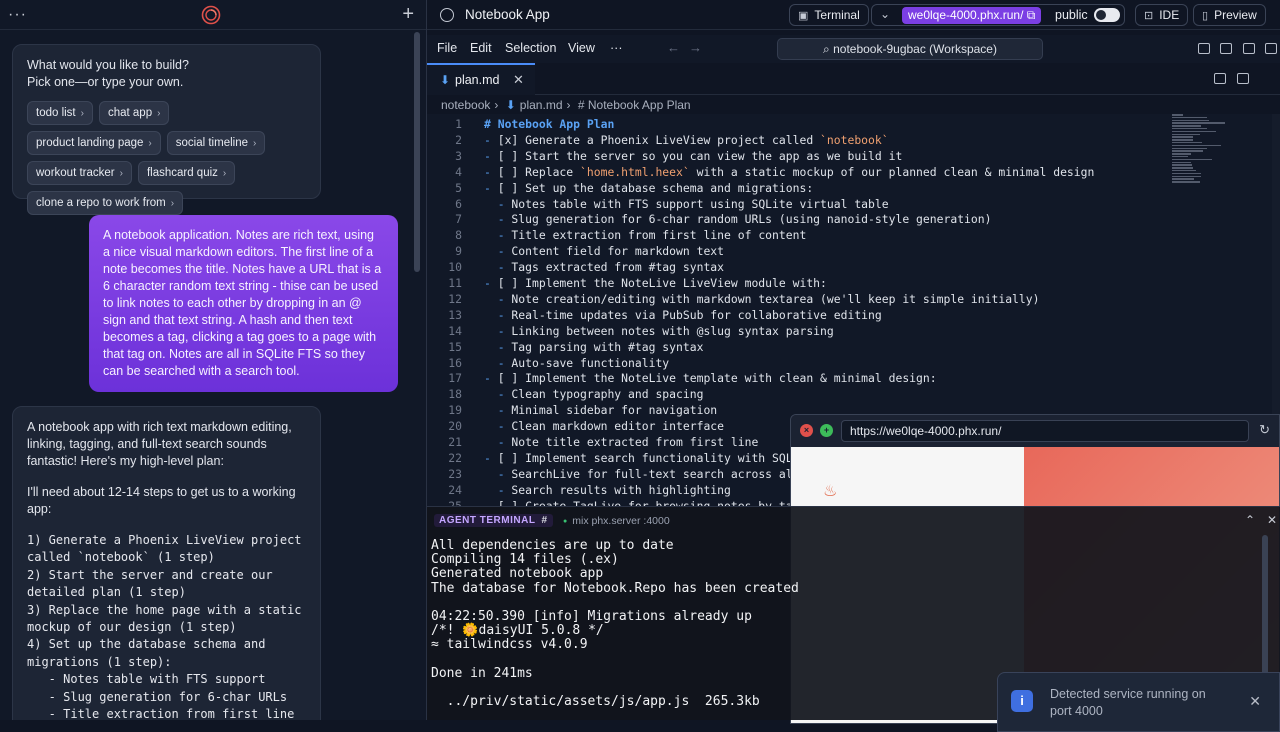 The height and width of the screenshot is (732, 1280). What do you see at coordinates (853, 521) in the screenshot?
I see `terminal-header: AGENT TERMINAL # mix phx.server :4000 ⌃ ✕` at bounding box center [853, 521].